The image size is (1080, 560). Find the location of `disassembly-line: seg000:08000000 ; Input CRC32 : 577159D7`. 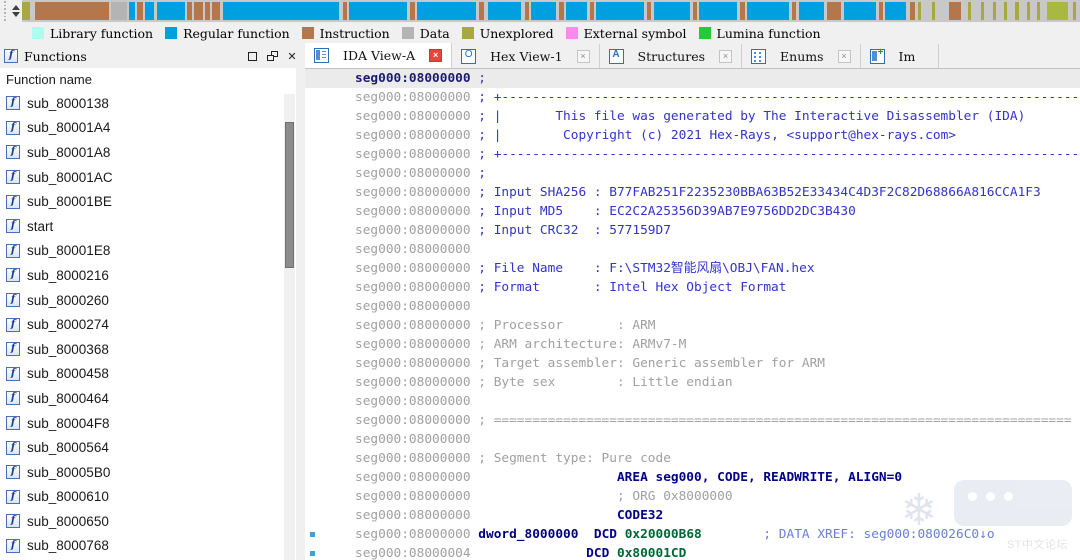

disassembly-line: seg000:08000000 ; Input CRC32 : 577159D7 is located at coordinates (692, 230).